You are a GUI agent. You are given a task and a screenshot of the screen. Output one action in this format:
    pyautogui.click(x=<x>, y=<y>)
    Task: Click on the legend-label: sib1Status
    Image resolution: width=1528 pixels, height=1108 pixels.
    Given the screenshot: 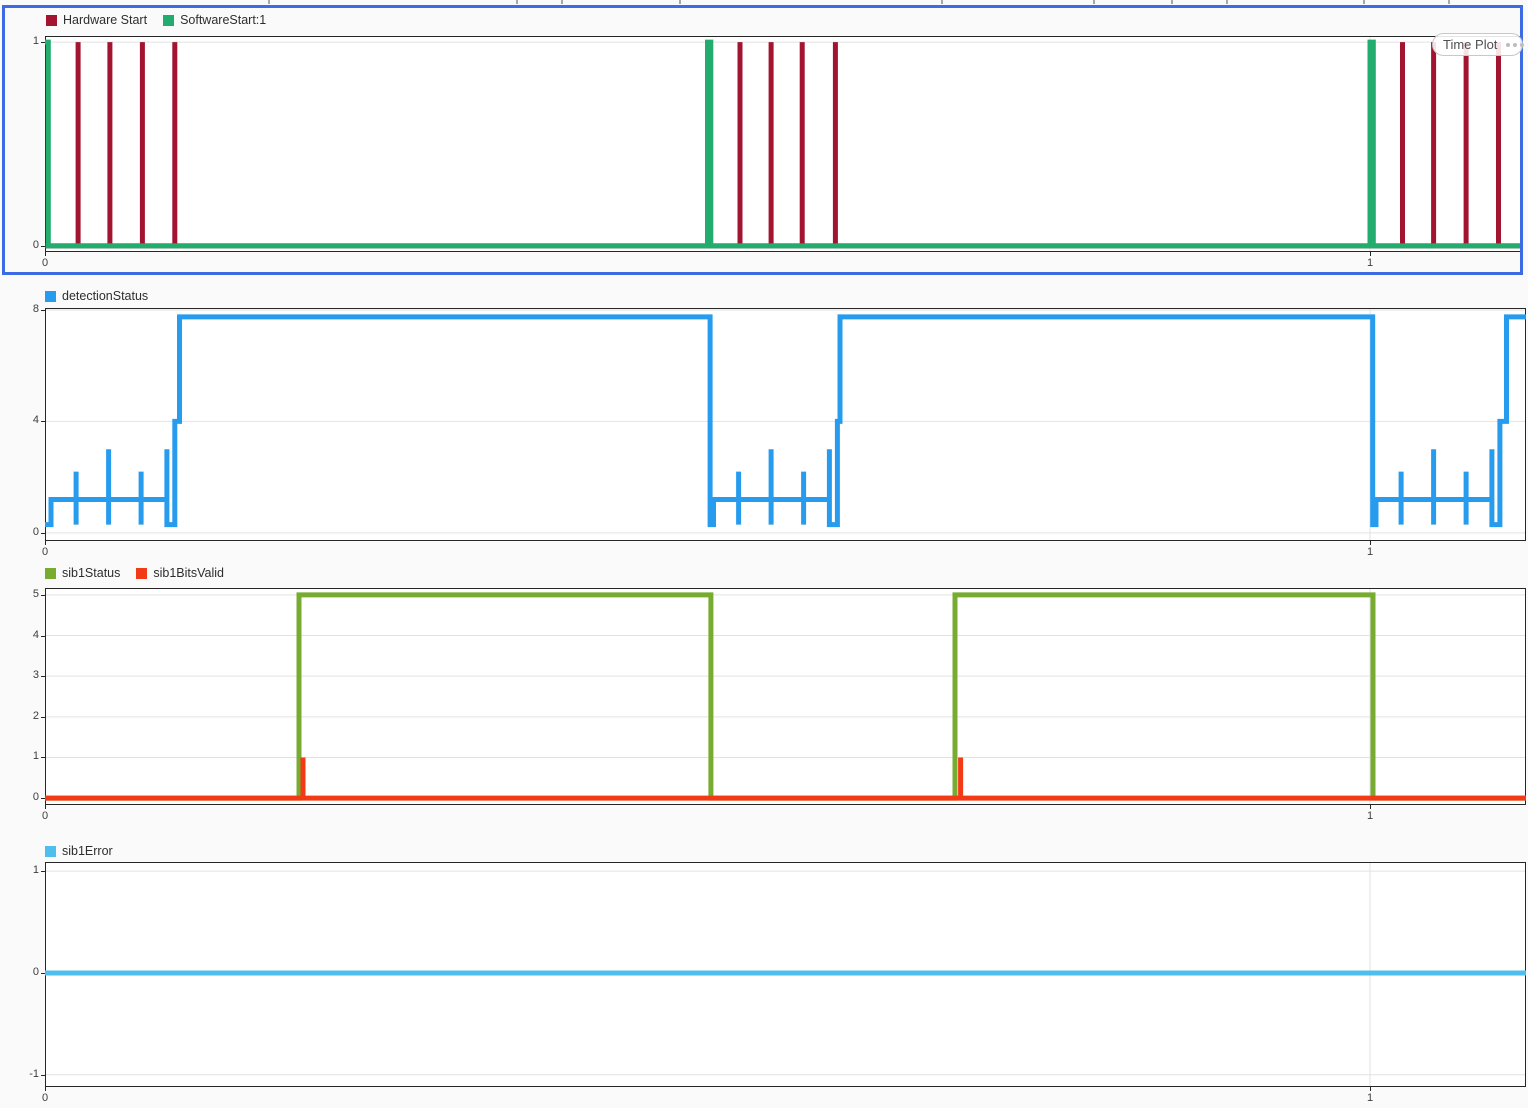 What is the action you would take?
    pyautogui.click(x=91, y=573)
    